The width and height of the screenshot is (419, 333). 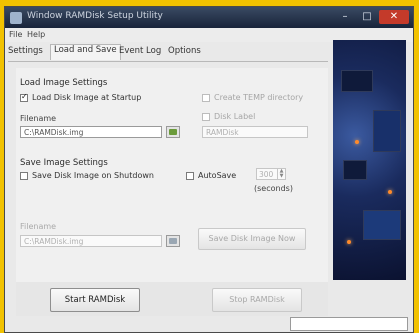 What do you see at coordinates (255, 132) in the screenshot?
I see `disk-label-input: RAMDisk` at bounding box center [255, 132].